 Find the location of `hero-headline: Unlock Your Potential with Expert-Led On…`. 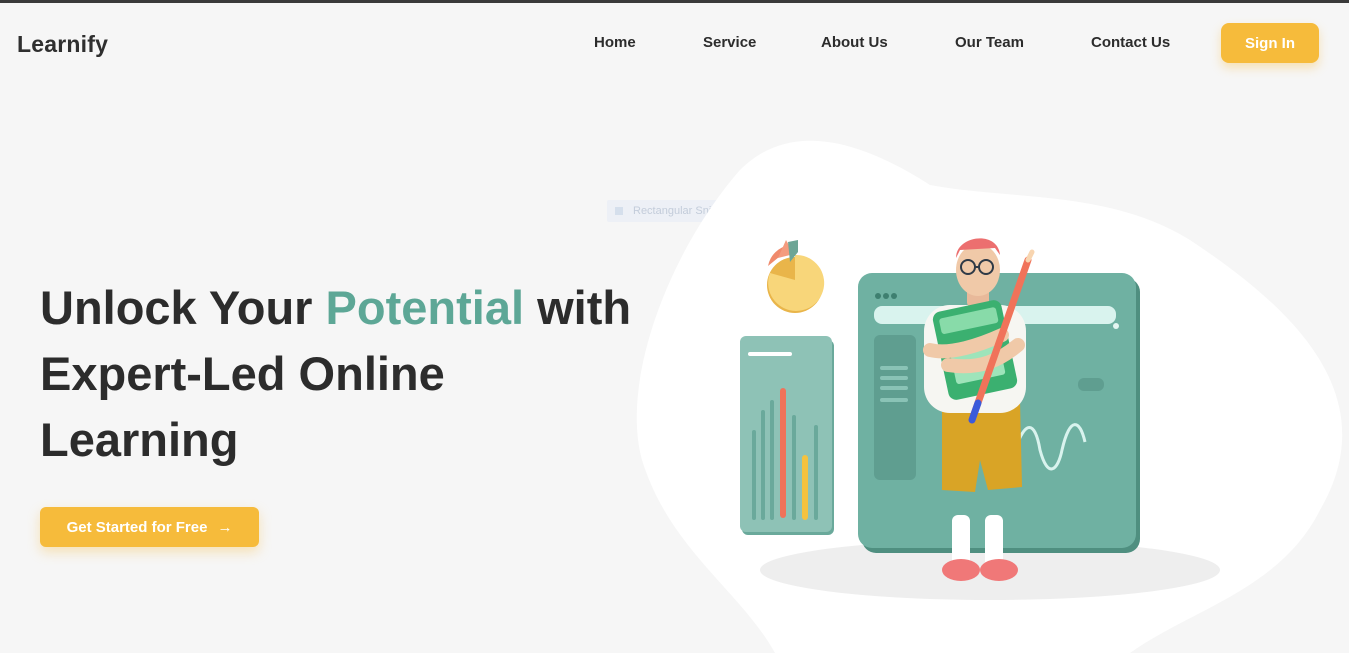

hero-headline: Unlock Your Potential with Expert-Led On… is located at coordinates (340, 374).